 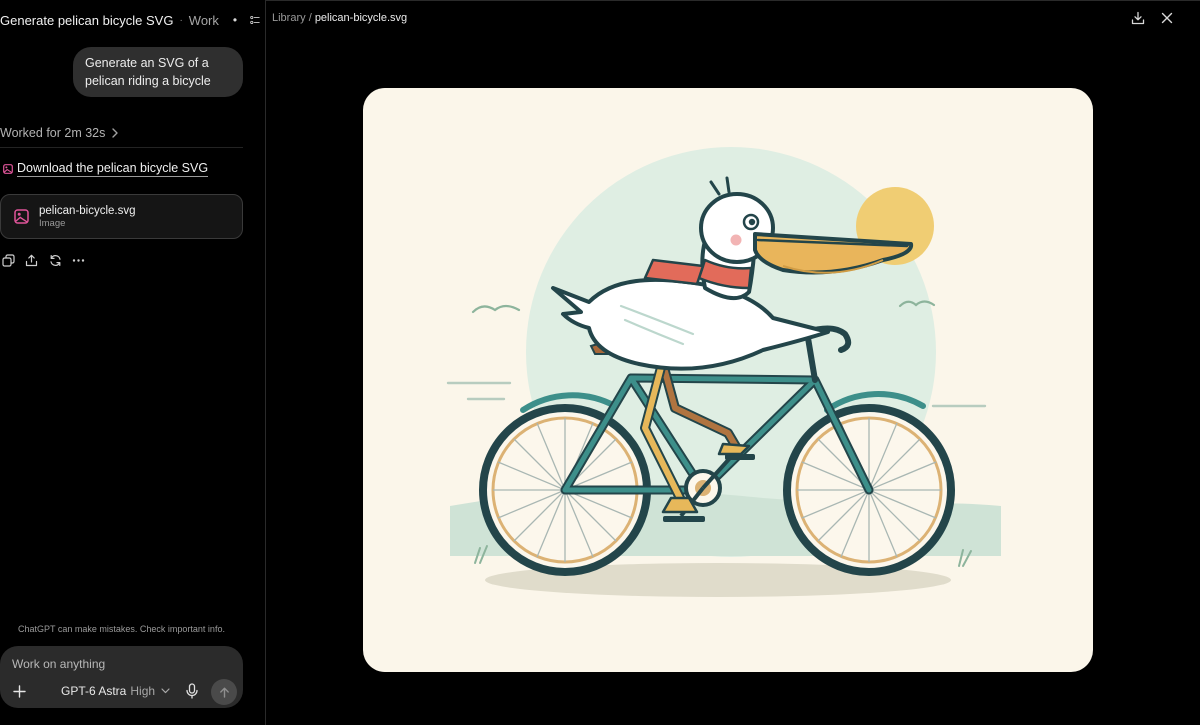 I want to click on message-actions, so click(x=48, y=260).